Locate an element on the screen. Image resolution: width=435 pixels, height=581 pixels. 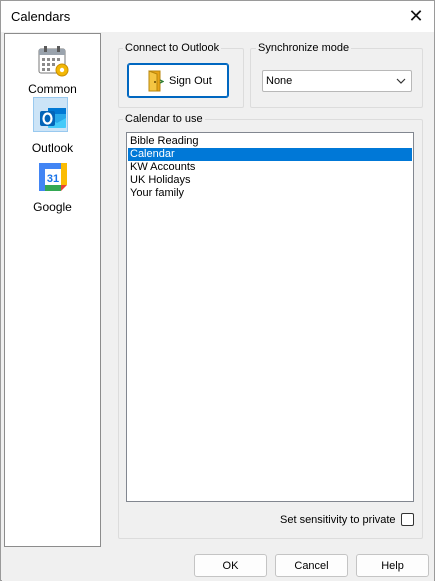
sidebar-item-outlook: Outlook is located at coordinates (52, 126).